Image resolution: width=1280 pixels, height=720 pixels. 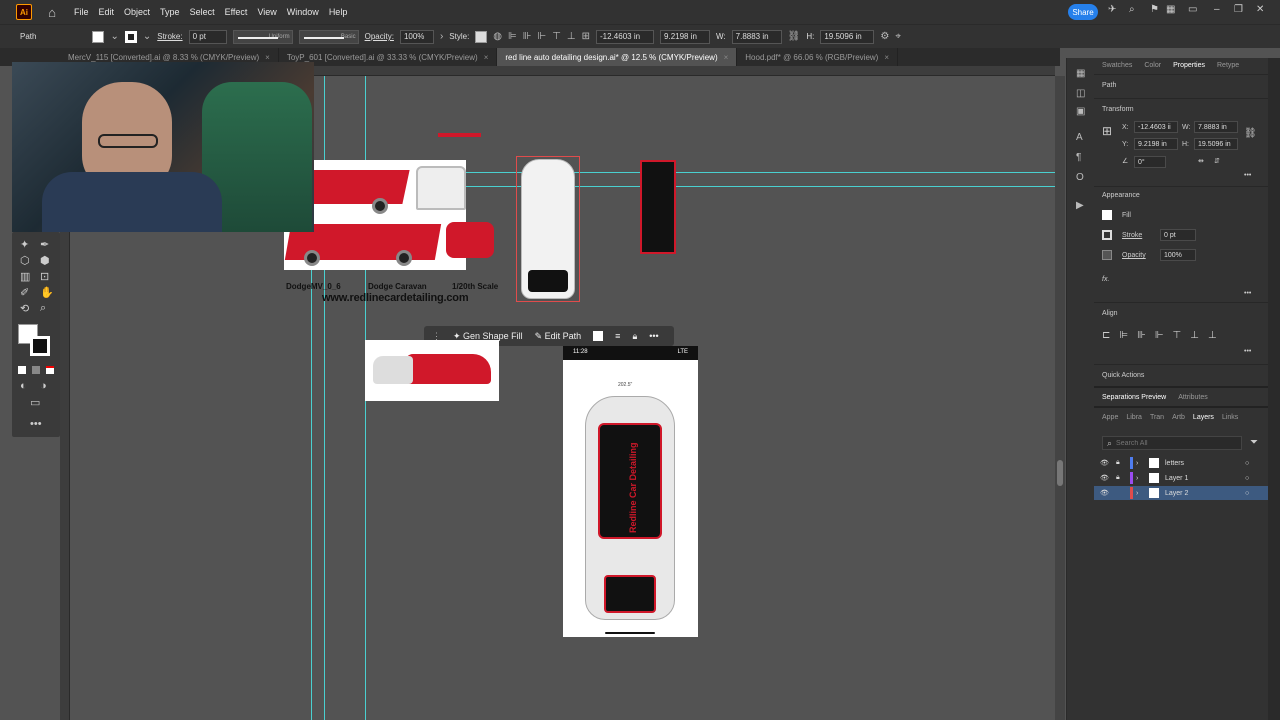 What do you see at coordinates (1217, 161) in the screenshot?
I see `flip-vertical-icon: ⇵` at bounding box center [1217, 161].